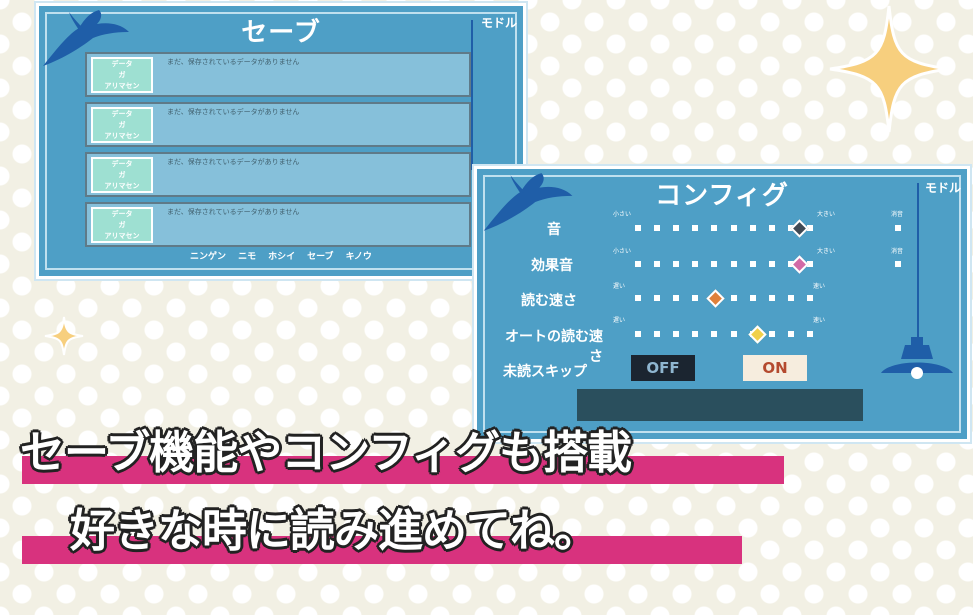 The width and height of the screenshot is (973, 615). Describe the element at coordinates (943, 187) in the screenshot. I see `config-back-button: モドル` at that location.